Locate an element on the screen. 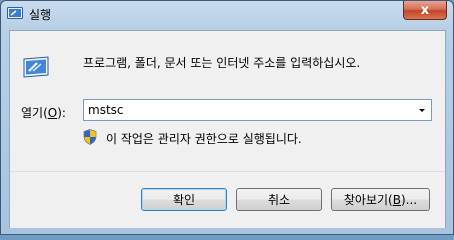  instruction-text: 프로그램, 폴더, 문서 또는 인터넷 주소를 입력하십시오. is located at coordinates (222, 63).